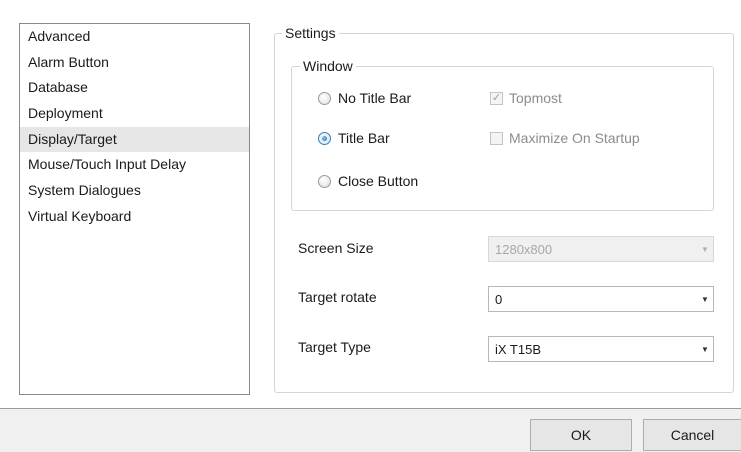 Image resolution: width=741 pixels, height=452 pixels. What do you see at coordinates (328, 66) in the screenshot?
I see `window-group-title: Window` at bounding box center [328, 66].